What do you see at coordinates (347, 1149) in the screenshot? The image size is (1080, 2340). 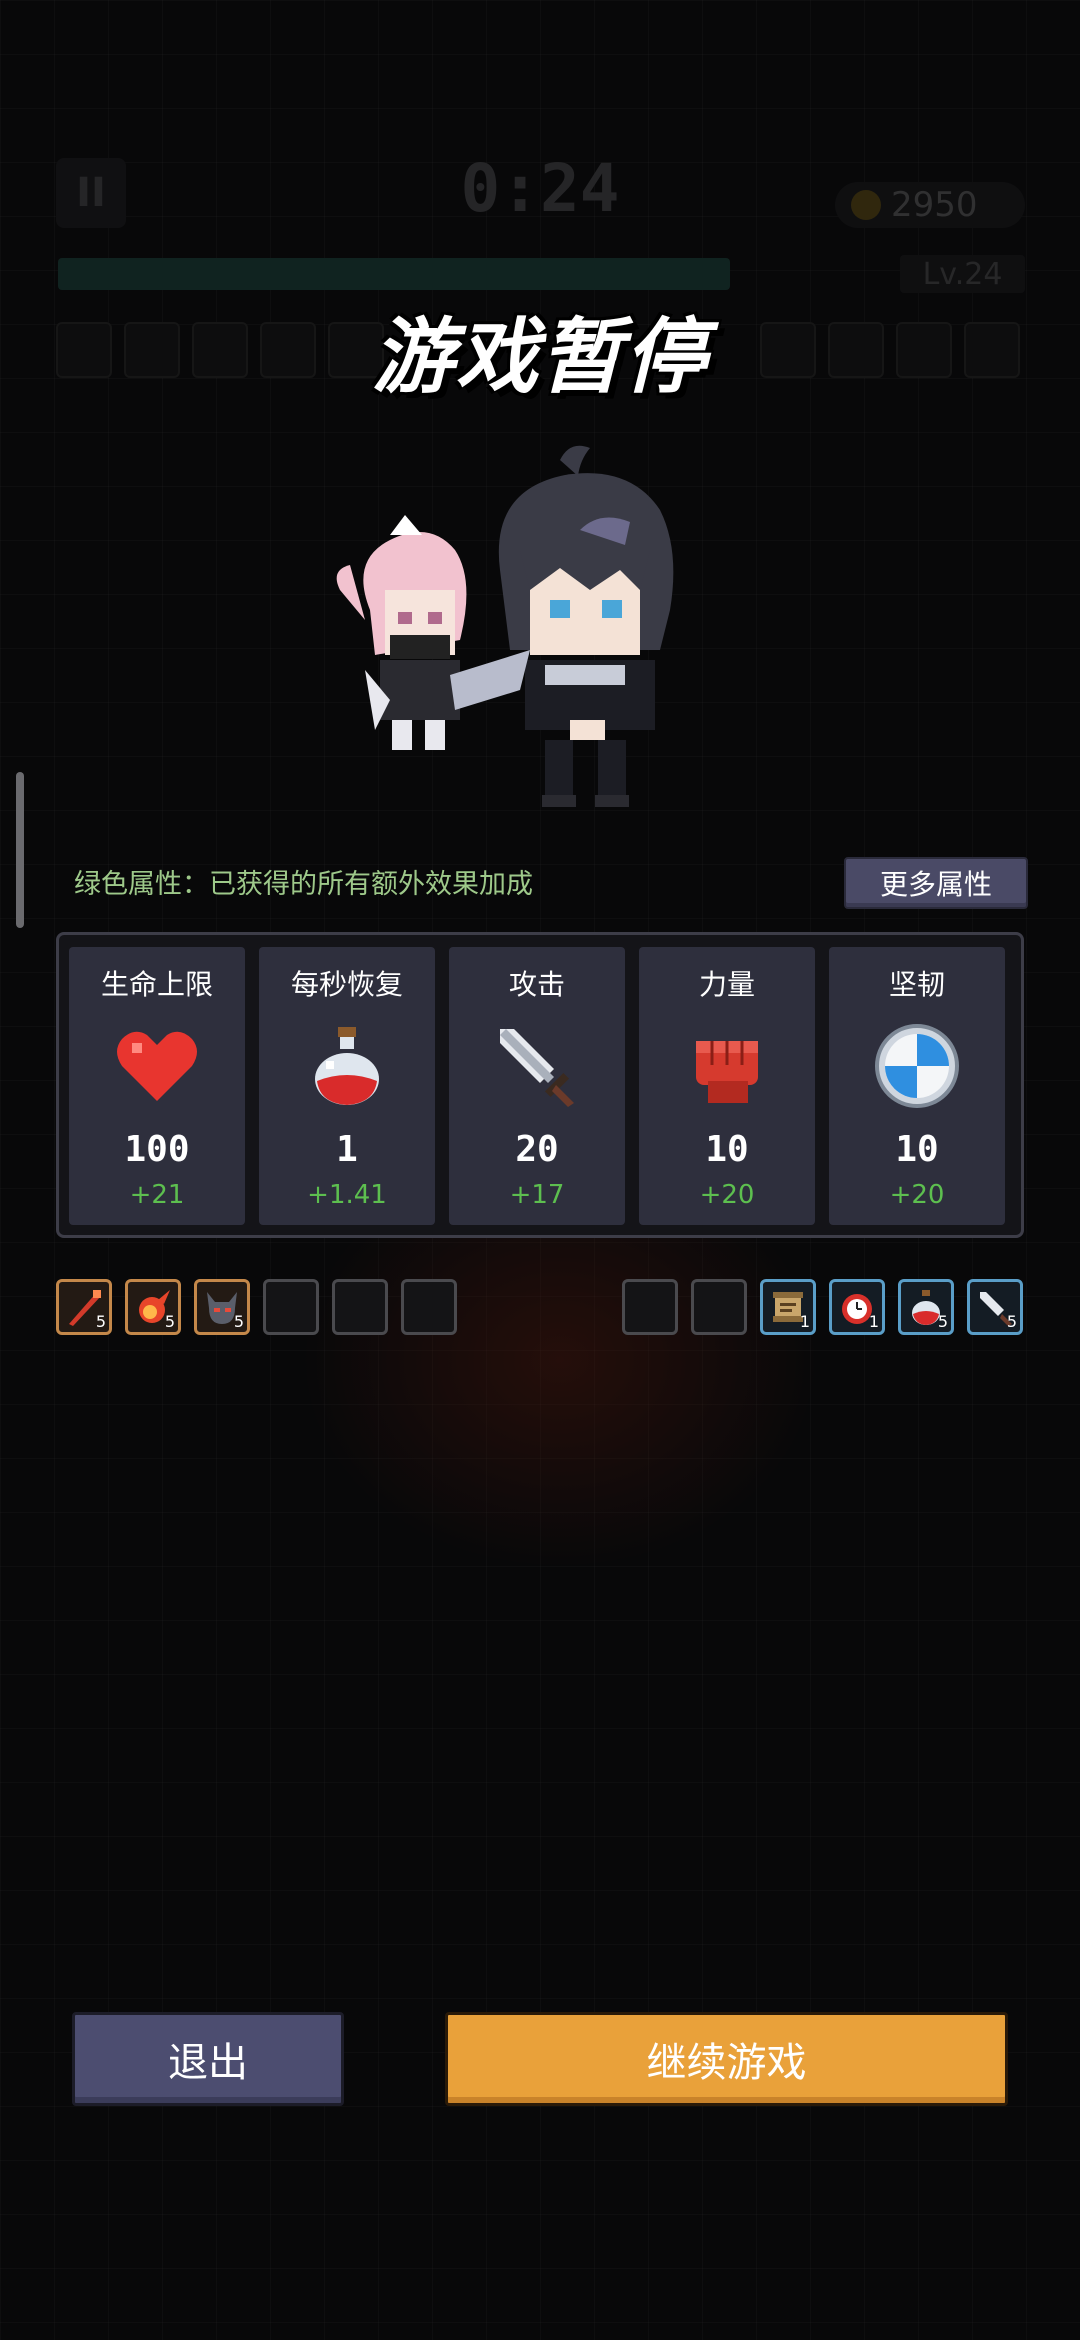 I see `stat-value: 1` at bounding box center [347, 1149].